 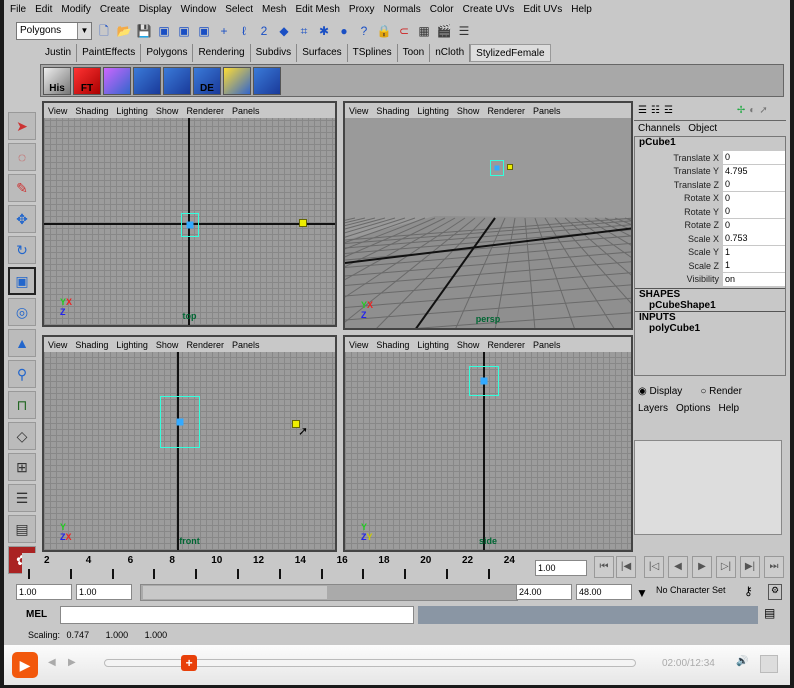 I want to click on menu-channels: Channels, so click(x=659, y=128).